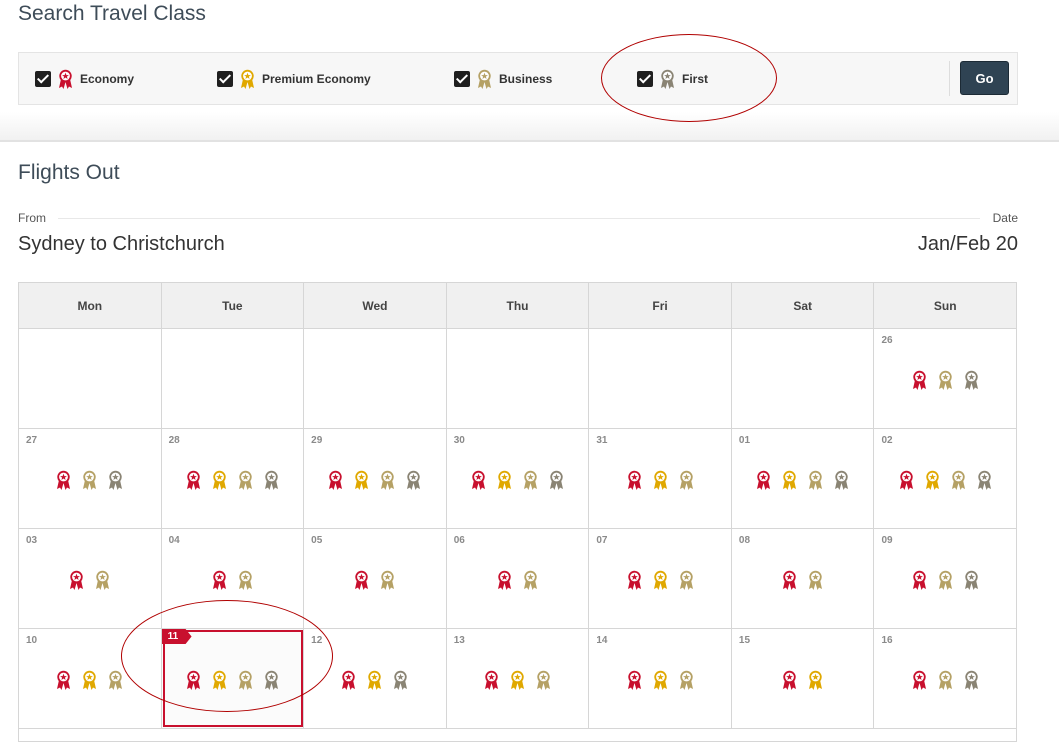  What do you see at coordinates (945, 678) in the screenshot?
I see `calendar-day-cell: 16` at bounding box center [945, 678].